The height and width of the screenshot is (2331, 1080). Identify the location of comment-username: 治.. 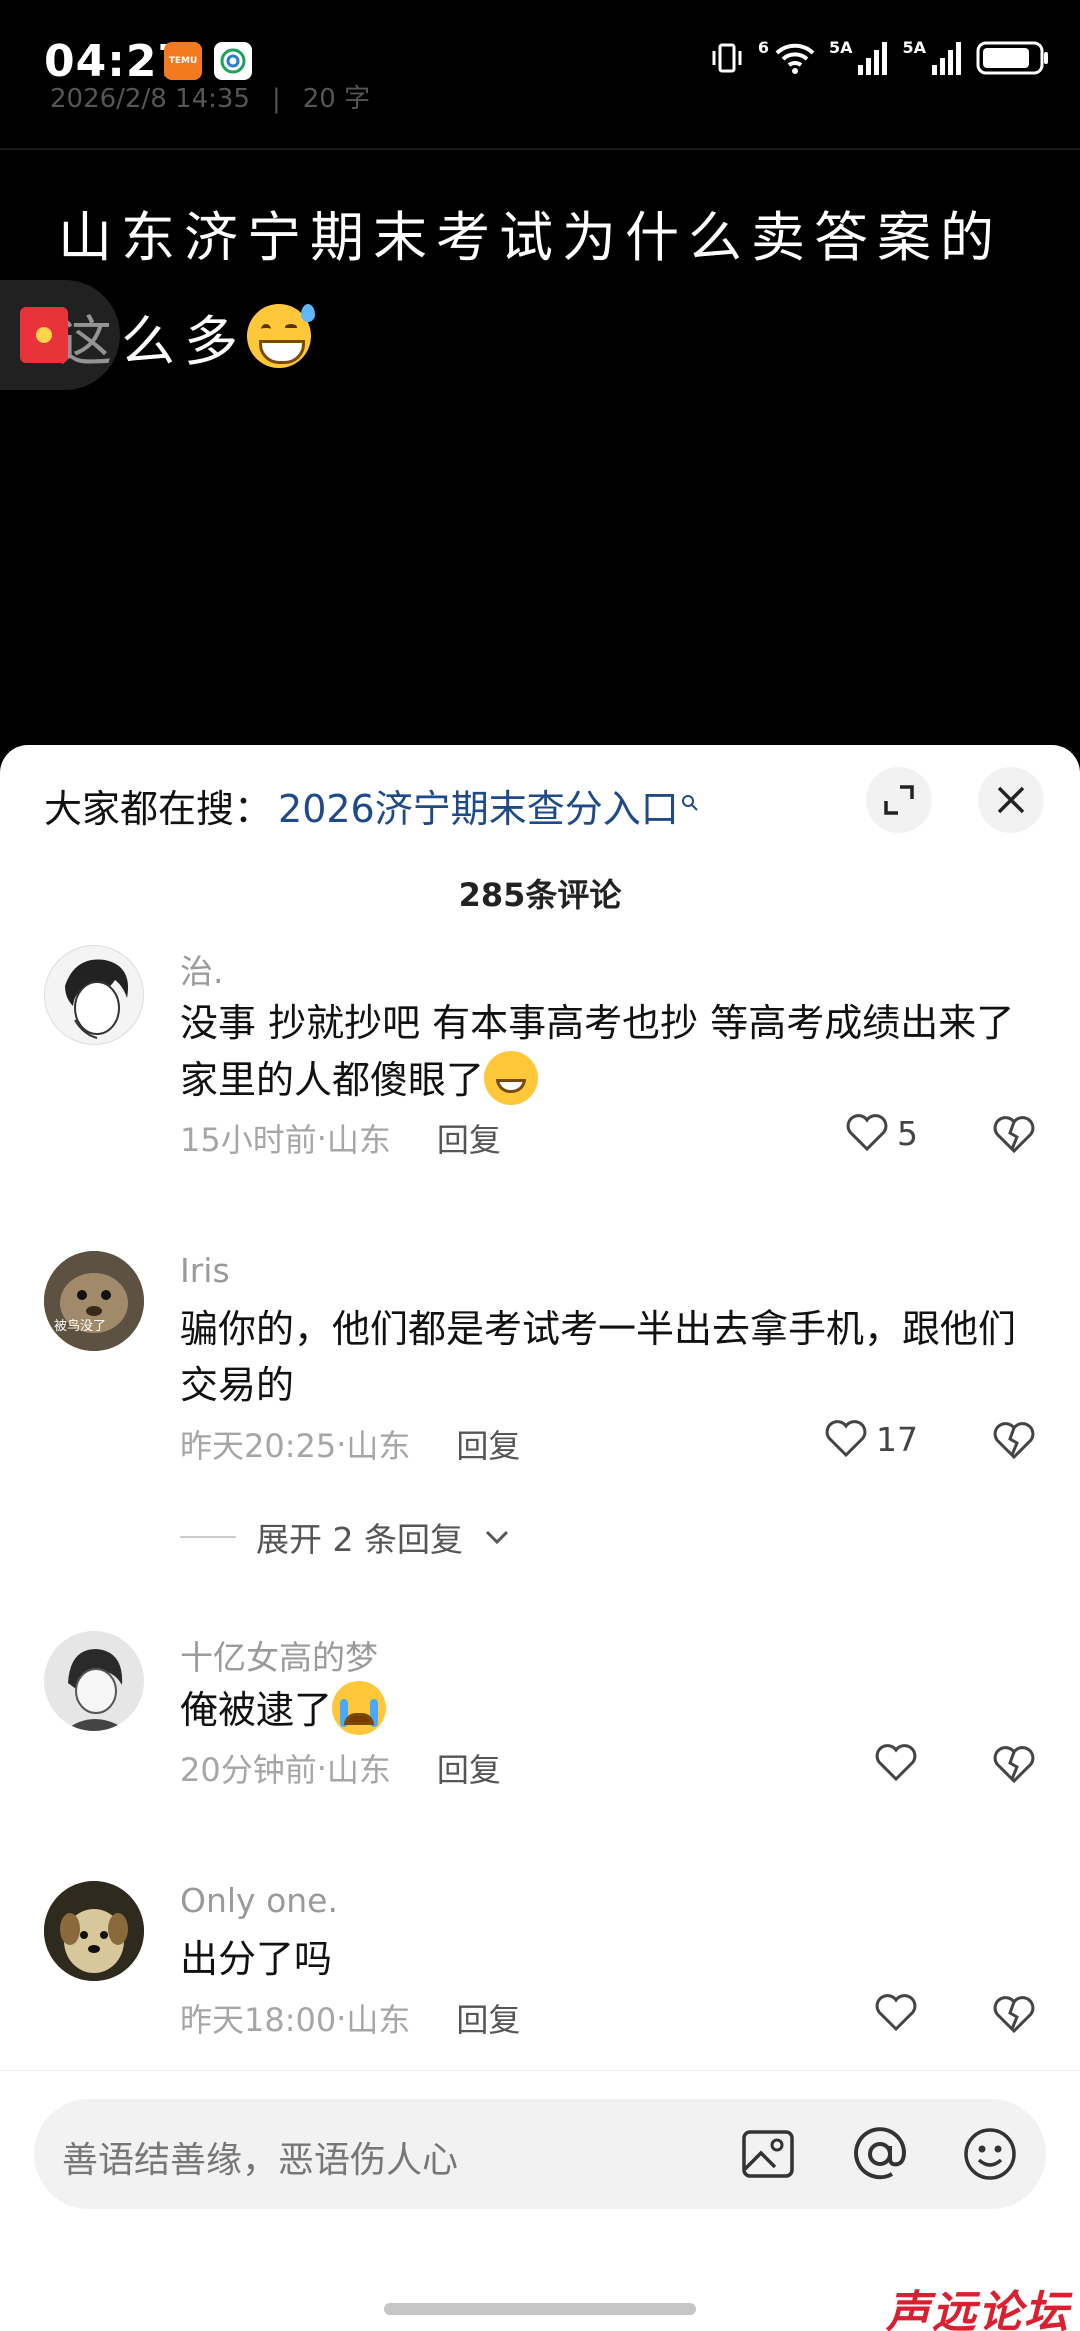
(202, 969).